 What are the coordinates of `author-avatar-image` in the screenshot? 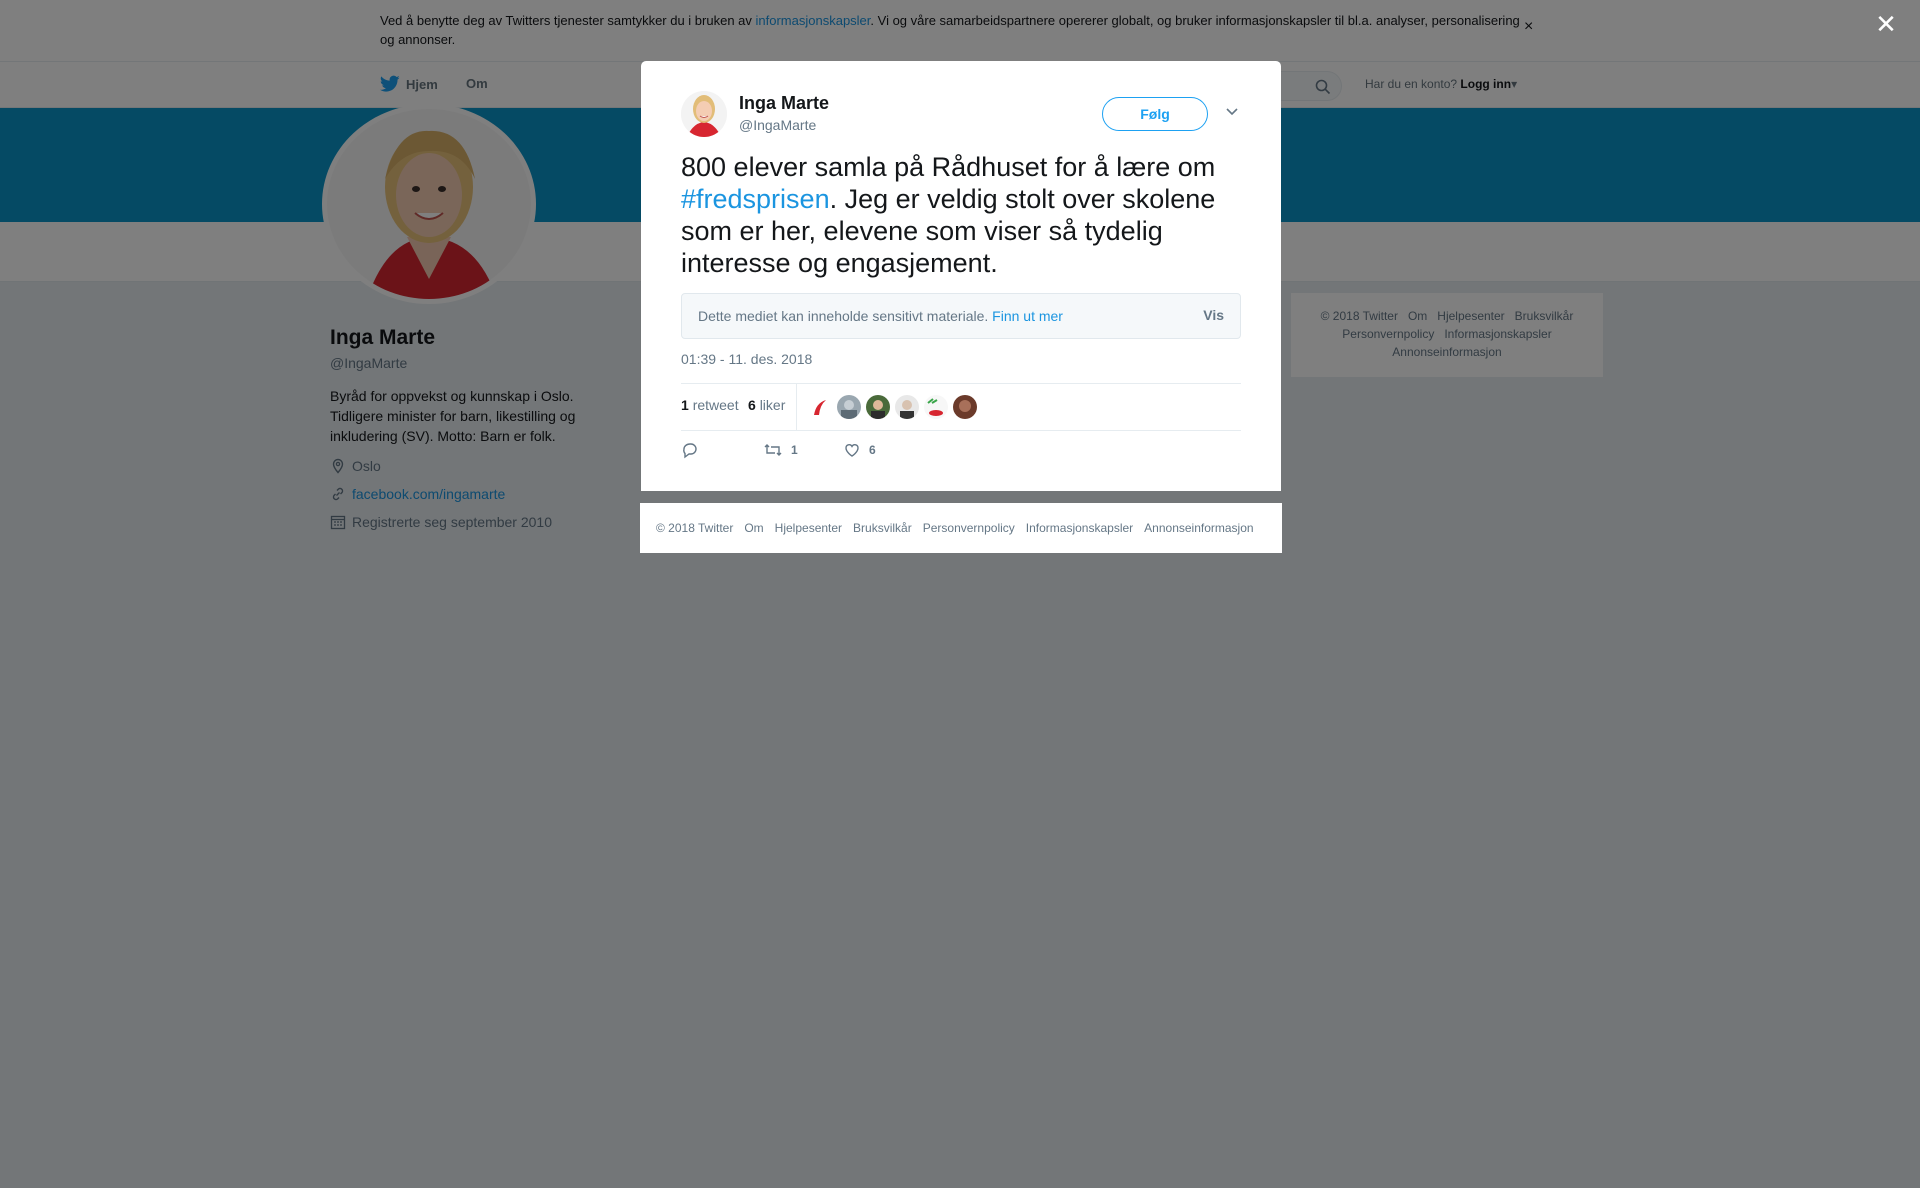 It's located at (704, 114).